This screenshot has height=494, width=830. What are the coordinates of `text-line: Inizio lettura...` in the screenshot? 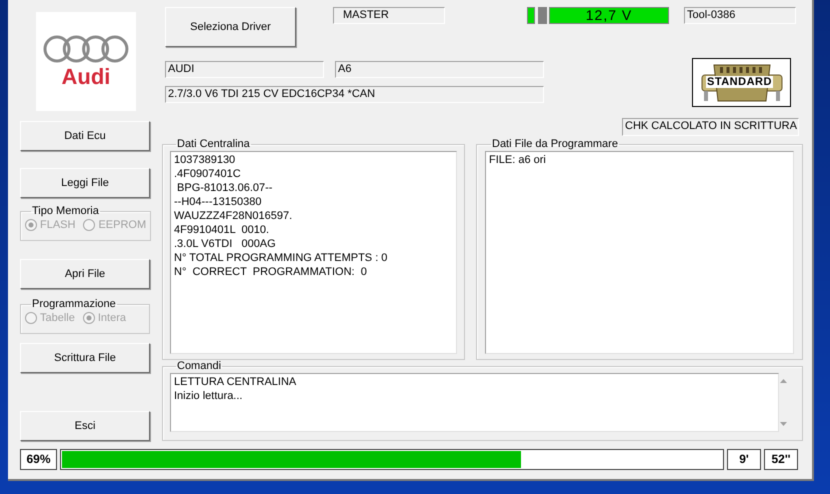 It's located at (208, 396).